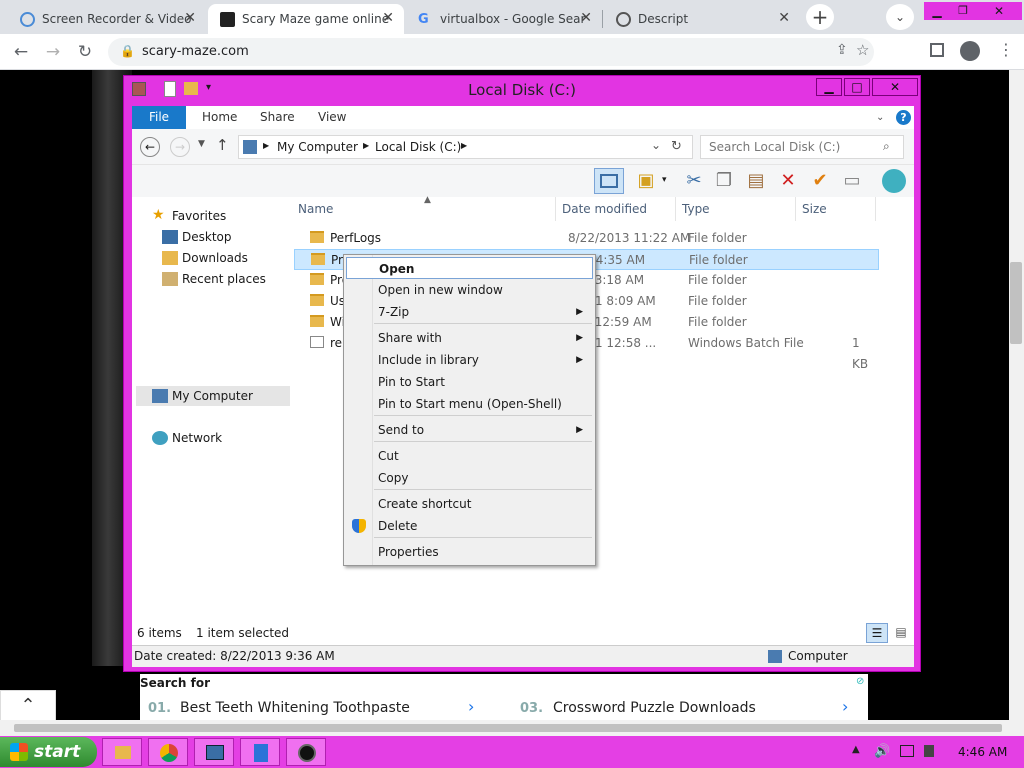 This screenshot has height=768, width=1024. Describe the element at coordinates (702, 19) in the screenshot. I see `tab-descript: Descript ✕` at that location.